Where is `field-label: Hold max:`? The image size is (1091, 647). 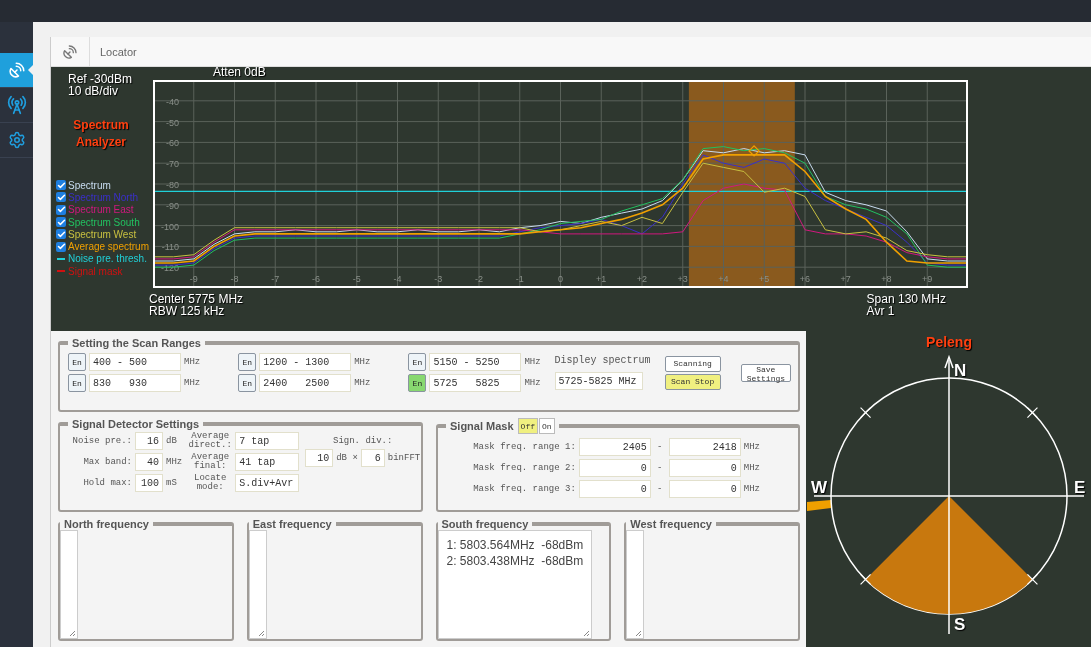 field-label: Hold max: is located at coordinates (107, 483).